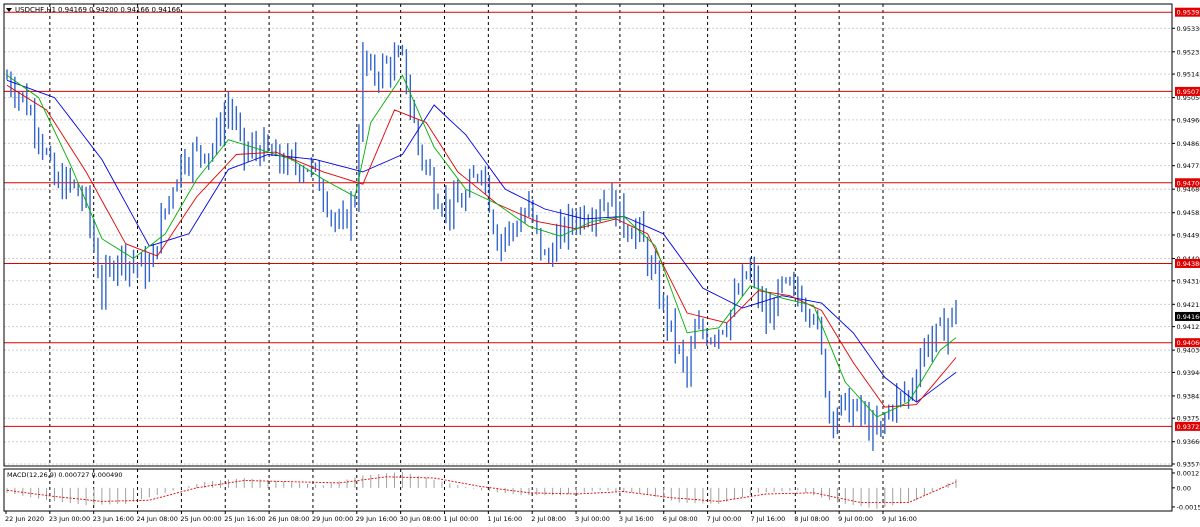 The width and height of the screenshot is (1200, 527). Describe the element at coordinates (1188, 120) in the screenshot. I see `y-tick-label: 0.94960` at that location.